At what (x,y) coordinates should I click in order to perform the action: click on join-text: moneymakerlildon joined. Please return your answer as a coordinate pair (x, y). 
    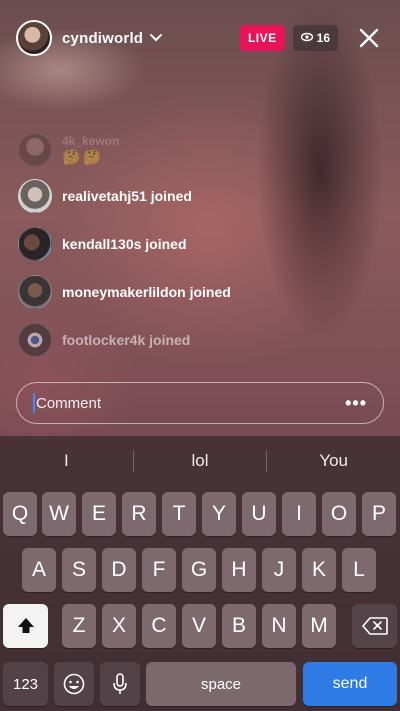
    Looking at the image, I should click on (146, 292).